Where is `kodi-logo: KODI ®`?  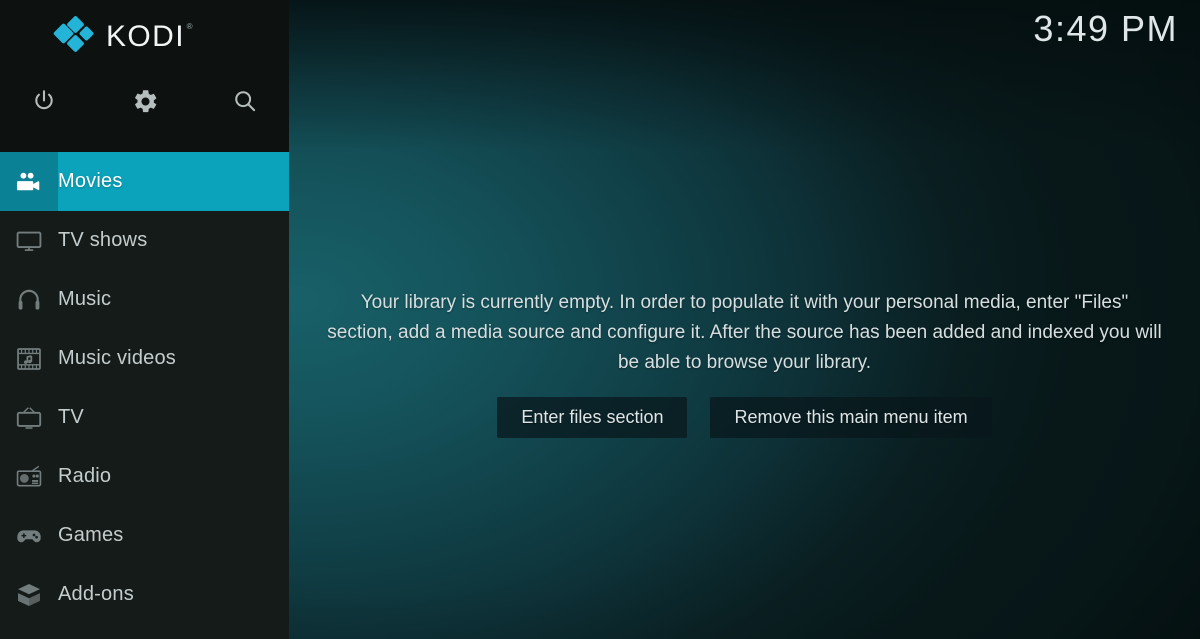 kodi-logo: KODI ® is located at coordinates (122, 35).